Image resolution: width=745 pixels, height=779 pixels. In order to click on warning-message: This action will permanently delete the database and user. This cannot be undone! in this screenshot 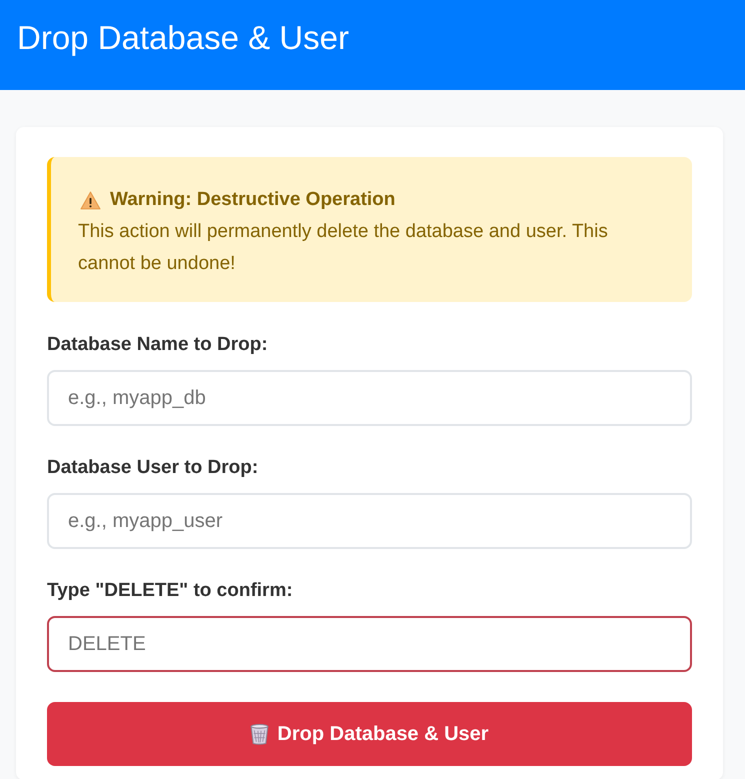, I will do `click(343, 248)`.